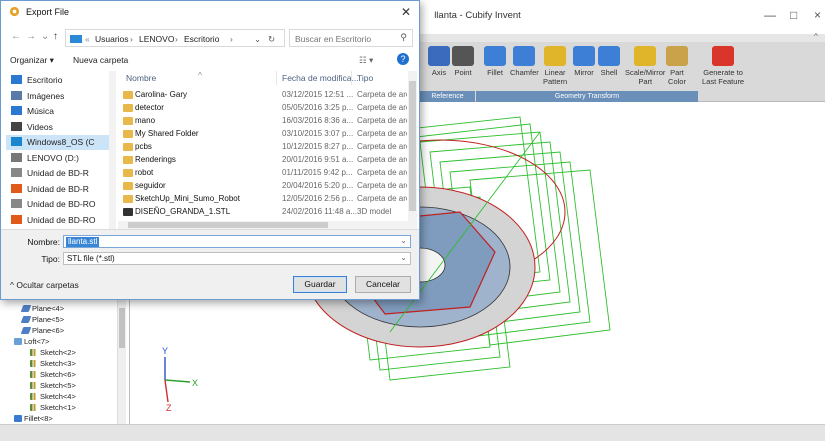  What do you see at coordinates (57, 142) in the screenshot?
I see `nav-item-windows-drive: Windows8_OS (C` at bounding box center [57, 142].